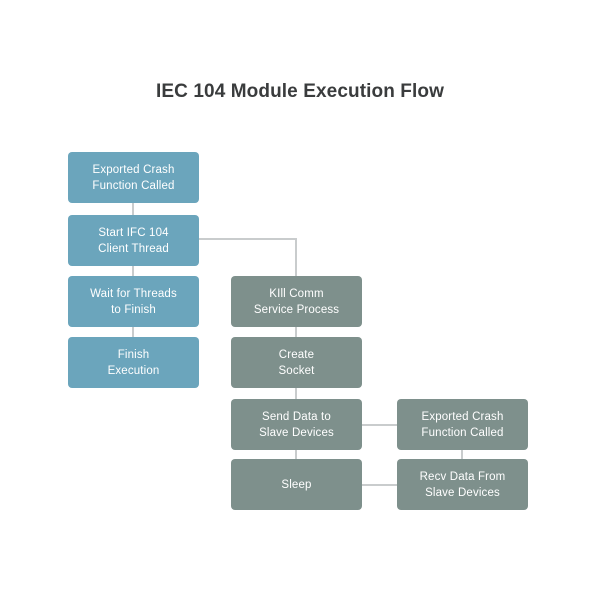 This screenshot has height=600, width=600. Describe the element at coordinates (296, 301) in the screenshot. I see `node-kill-comm-service-process: KIll Comm Service Process` at that location.